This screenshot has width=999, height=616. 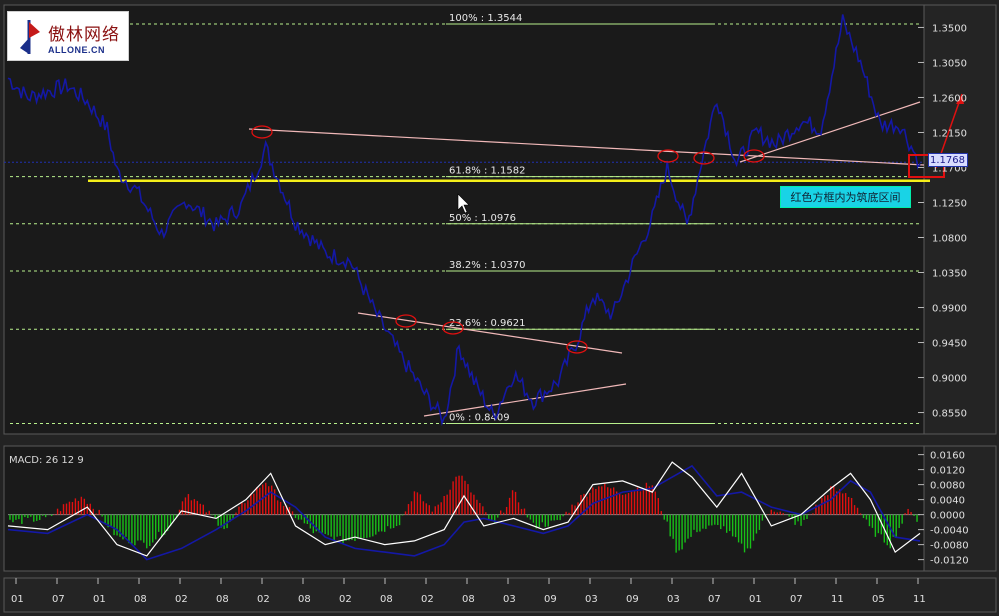 I want to click on price-axis-label: 1.3050, so click(x=949, y=63).